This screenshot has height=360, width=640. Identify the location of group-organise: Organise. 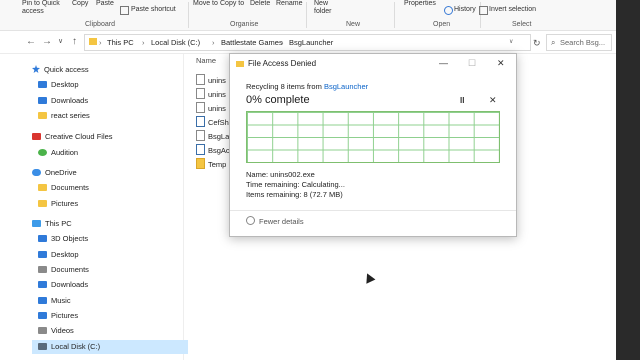
(244, 24).